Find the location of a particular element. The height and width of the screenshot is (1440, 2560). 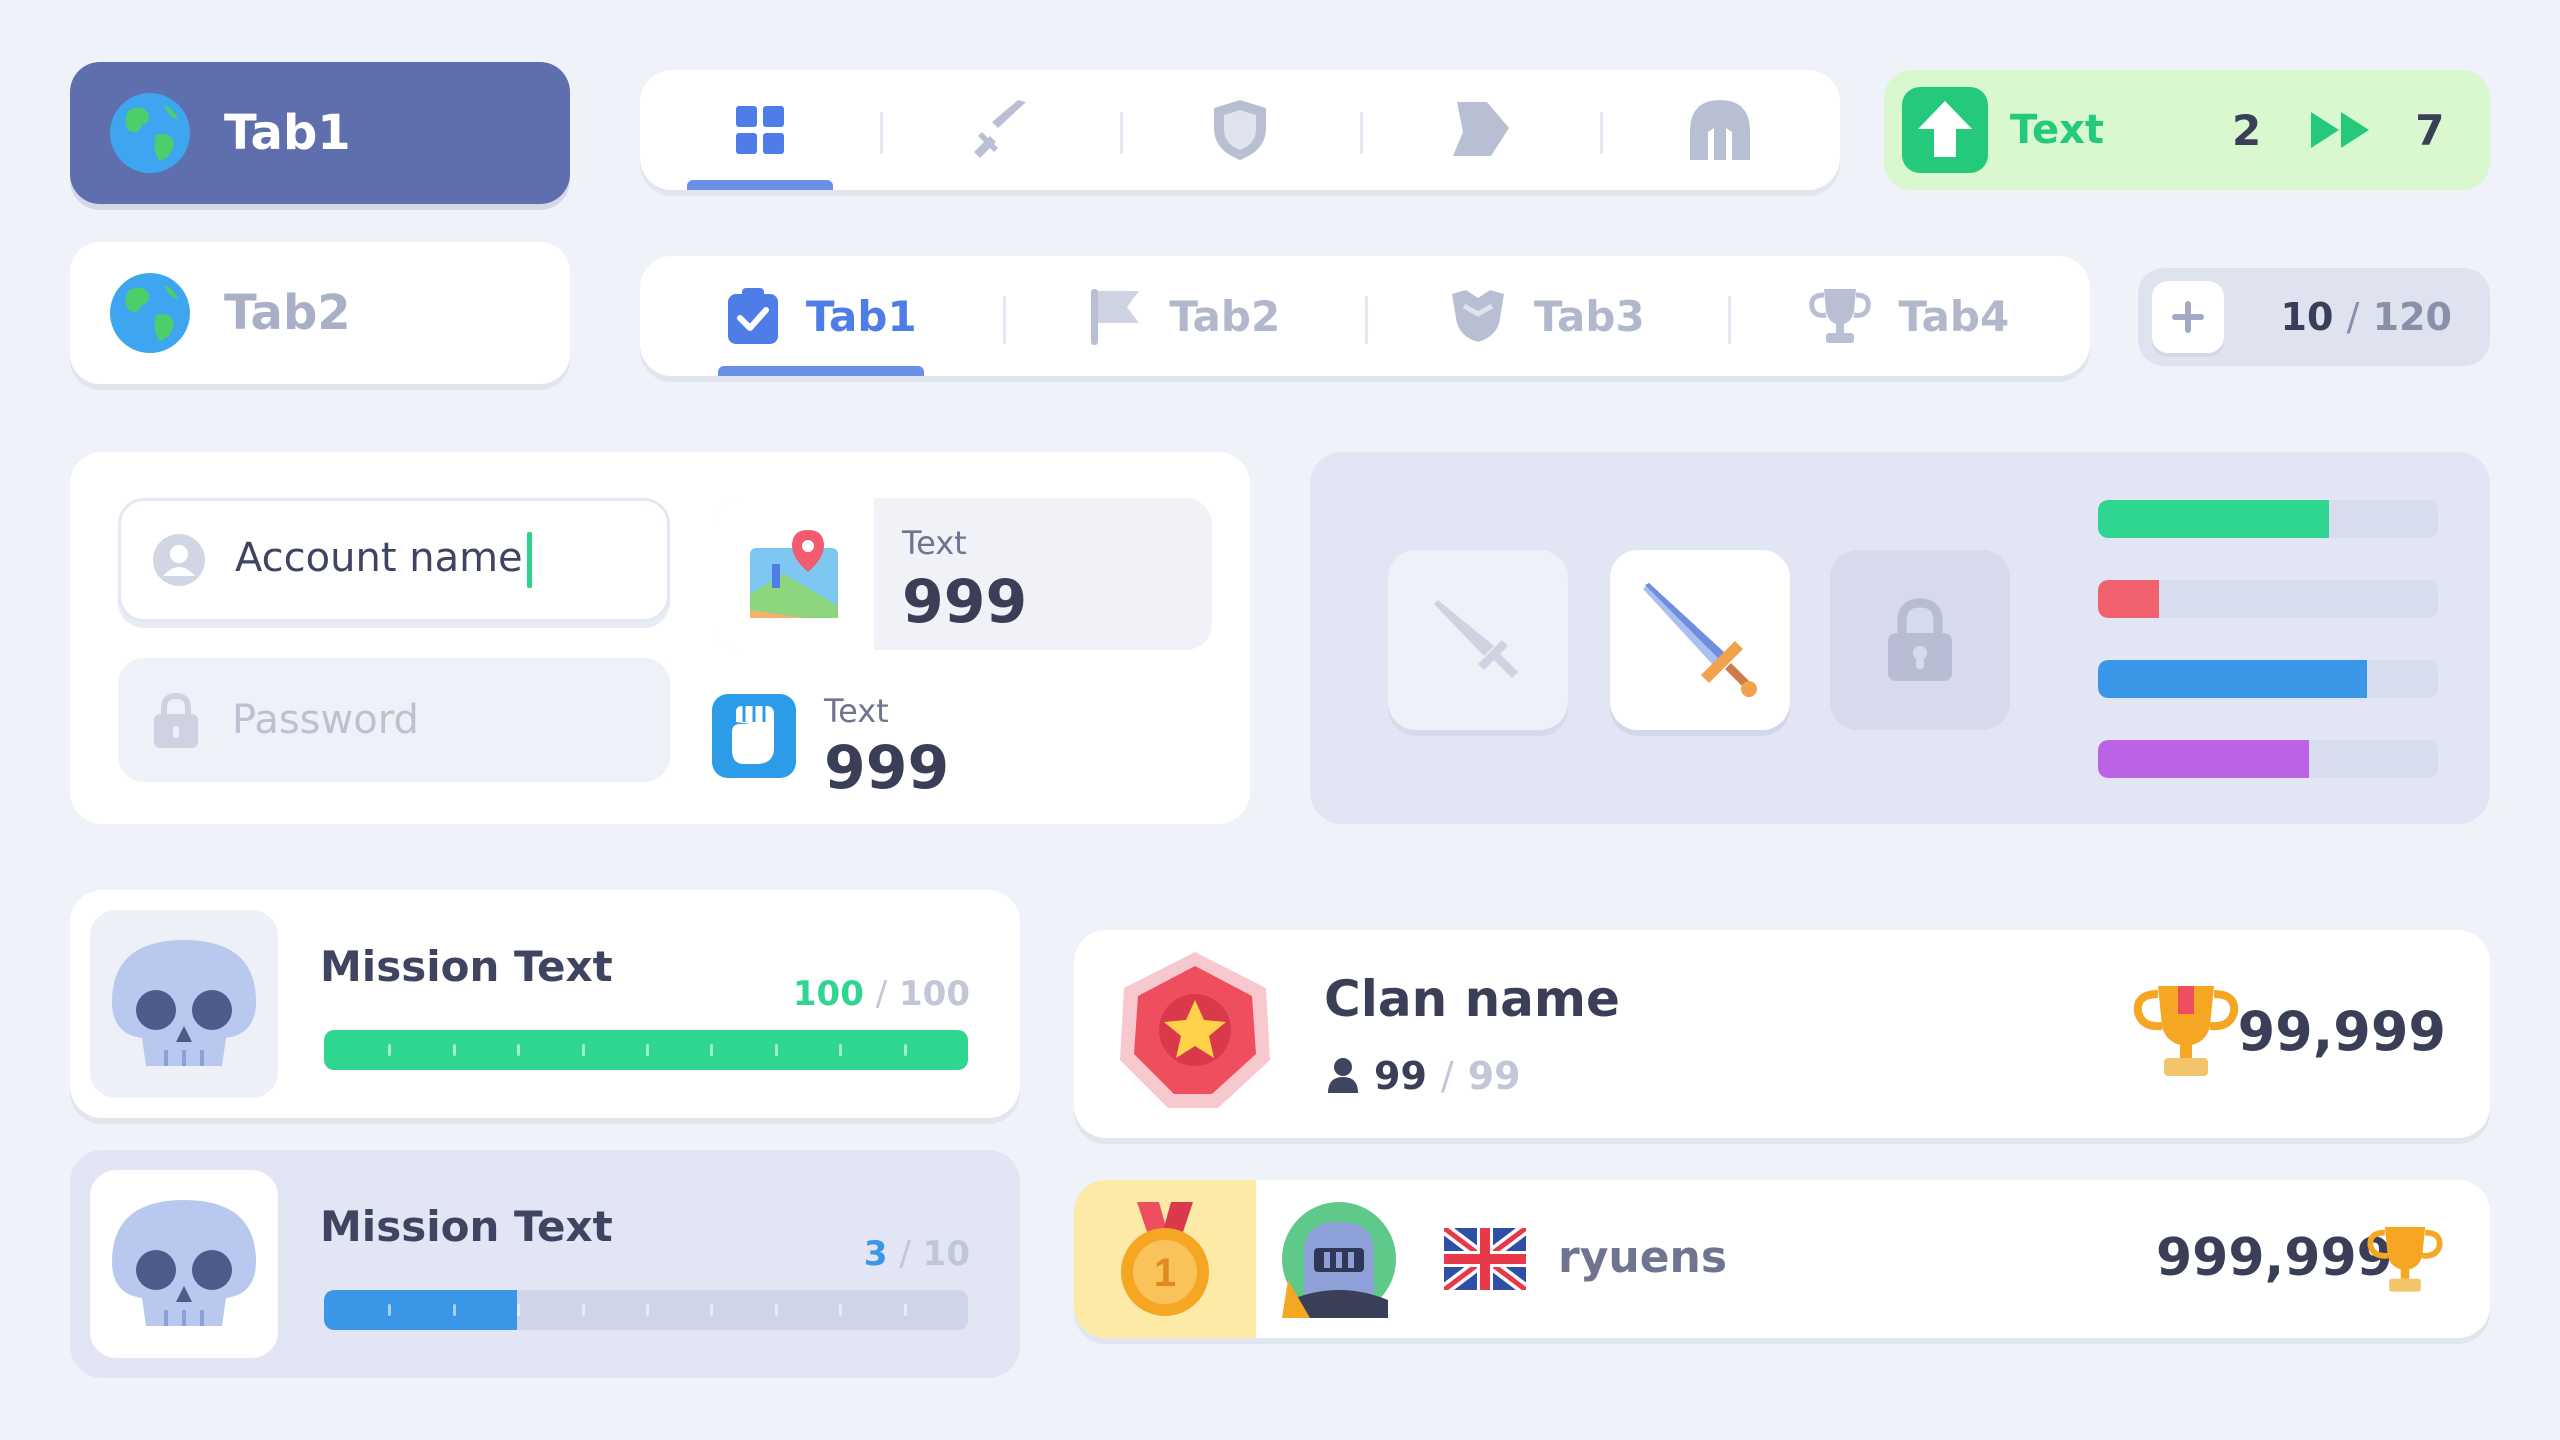

fist-icon is located at coordinates (754, 736).